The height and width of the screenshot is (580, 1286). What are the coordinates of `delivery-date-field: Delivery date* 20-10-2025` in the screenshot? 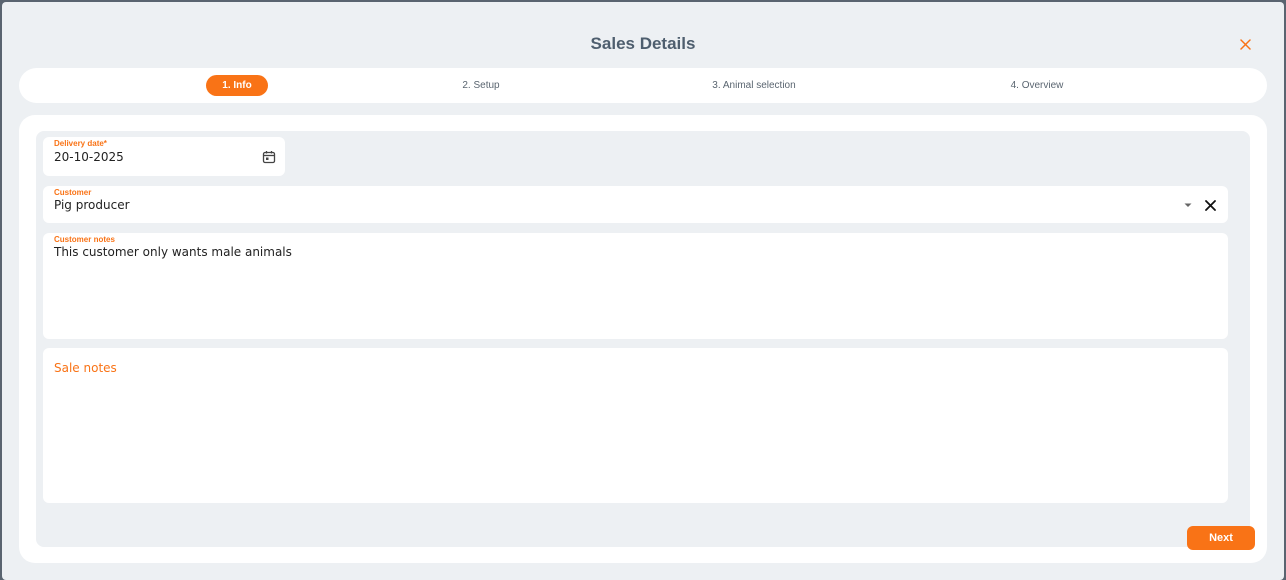 It's located at (164, 156).